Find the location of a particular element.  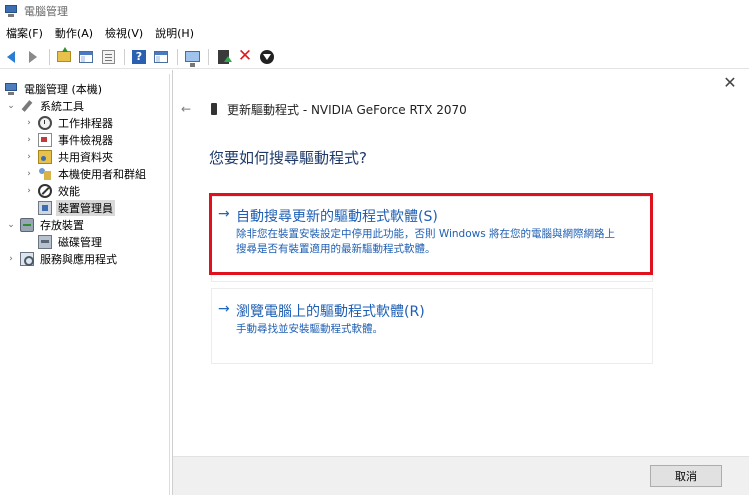

update-driver-icon is located at coordinates (224, 56).